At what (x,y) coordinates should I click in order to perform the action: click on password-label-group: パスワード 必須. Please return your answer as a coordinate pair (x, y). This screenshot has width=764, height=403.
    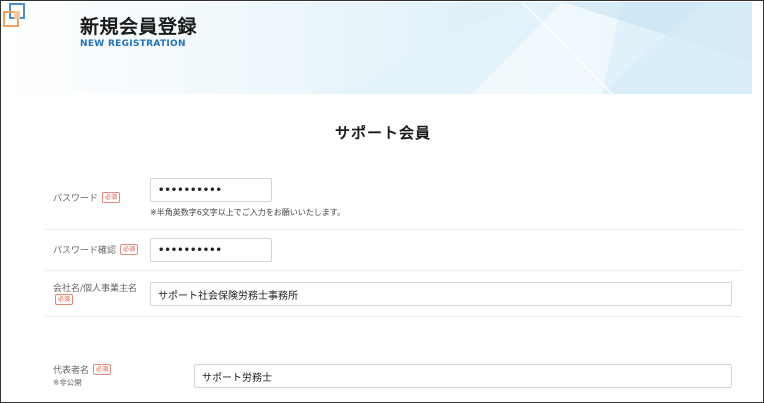
    Looking at the image, I should click on (87, 197).